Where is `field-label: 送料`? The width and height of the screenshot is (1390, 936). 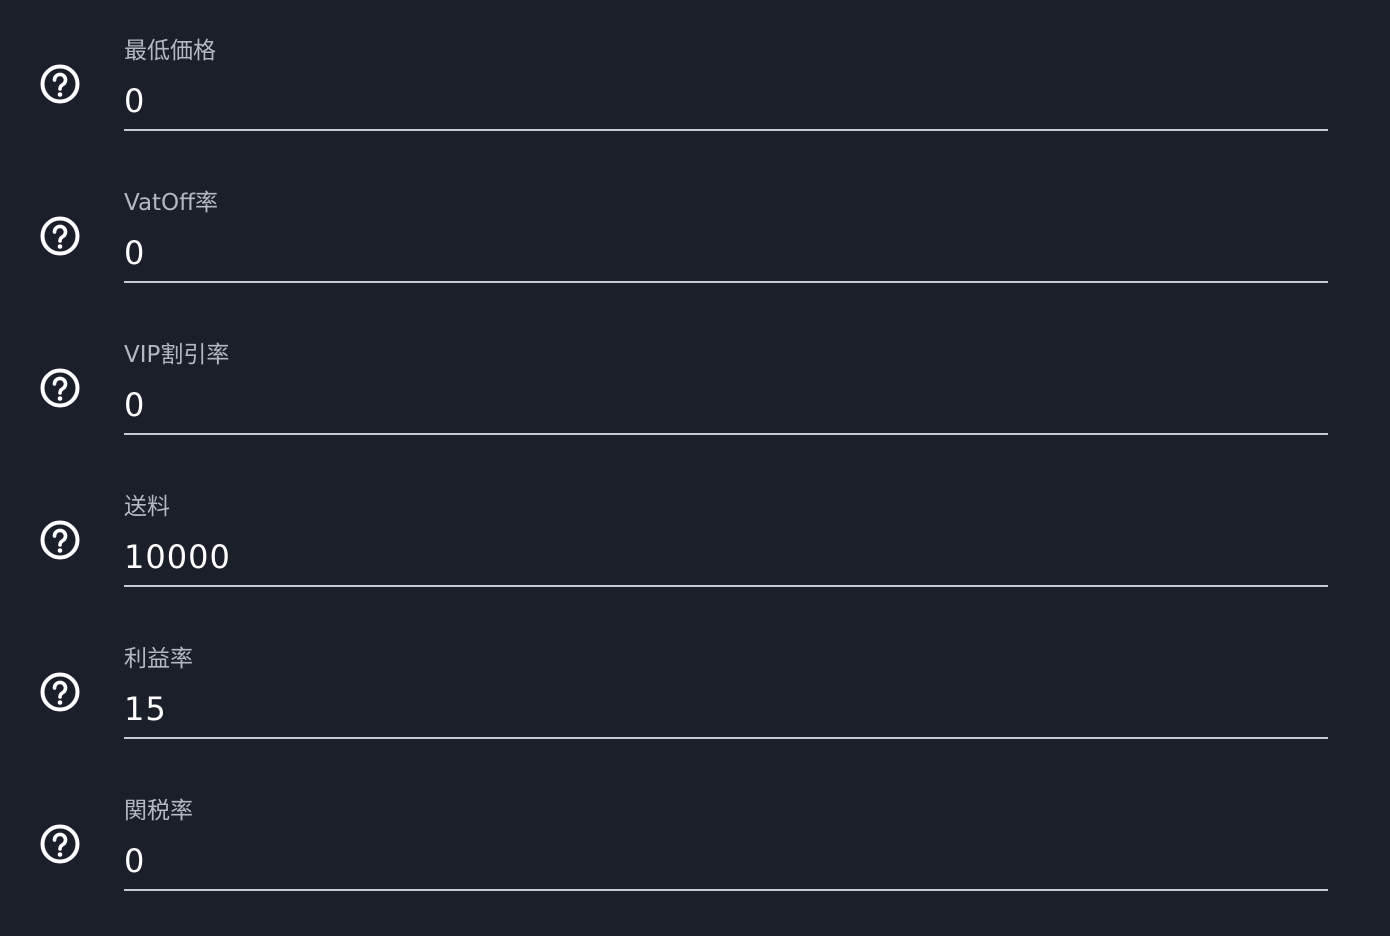 field-label: 送料 is located at coordinates (147, 507).